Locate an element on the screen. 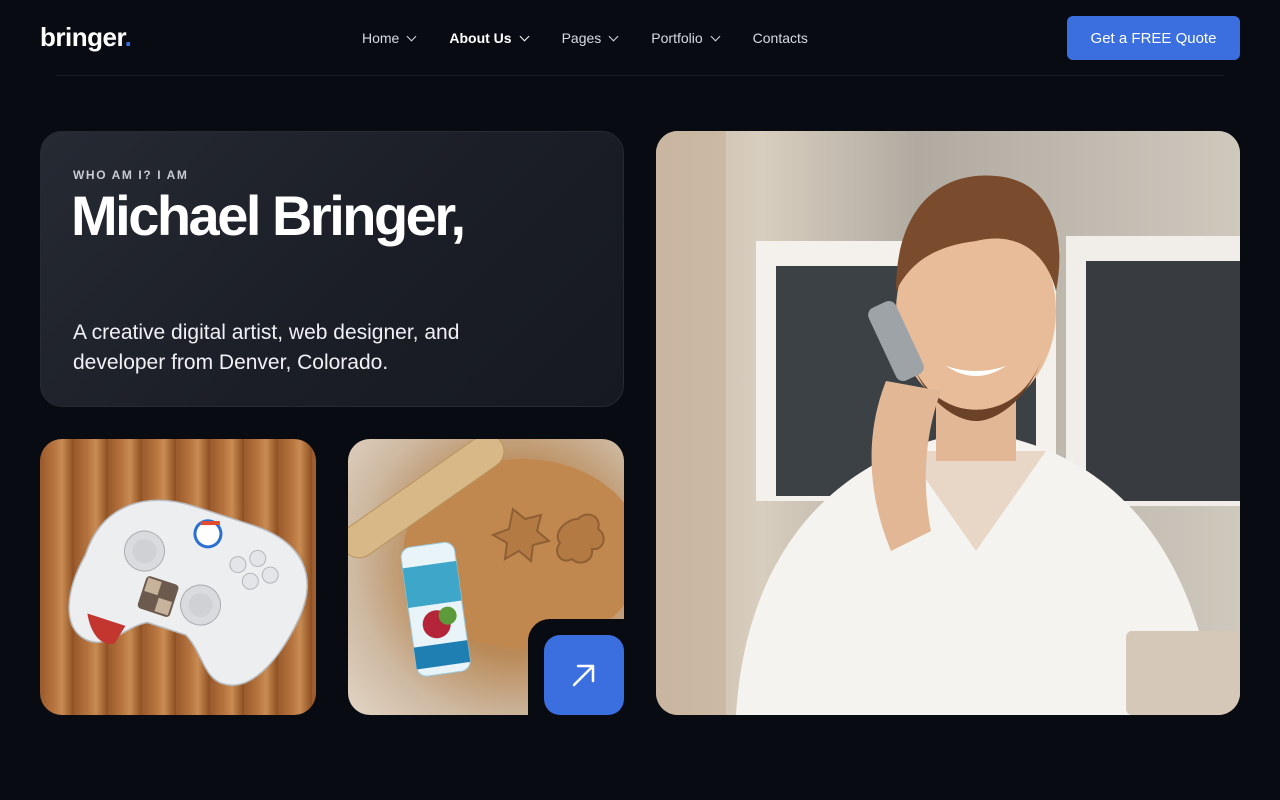 This screenshot has height=800, width=1280. nav-item-label: Home is located at coordinates (381, 38).